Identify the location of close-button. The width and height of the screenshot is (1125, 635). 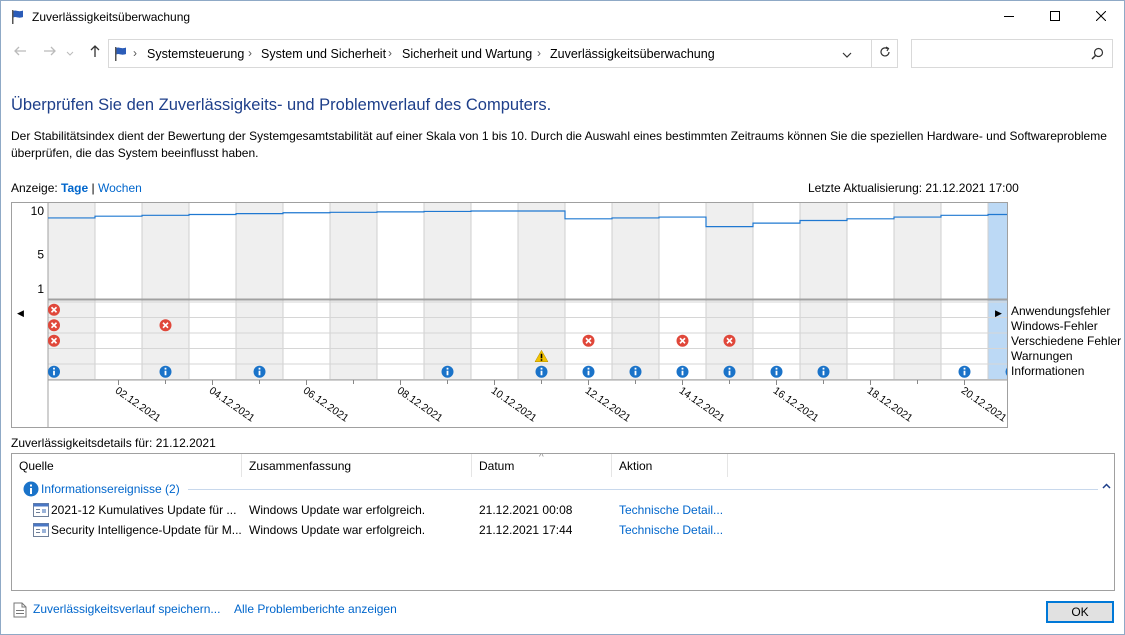
(1101, 17).